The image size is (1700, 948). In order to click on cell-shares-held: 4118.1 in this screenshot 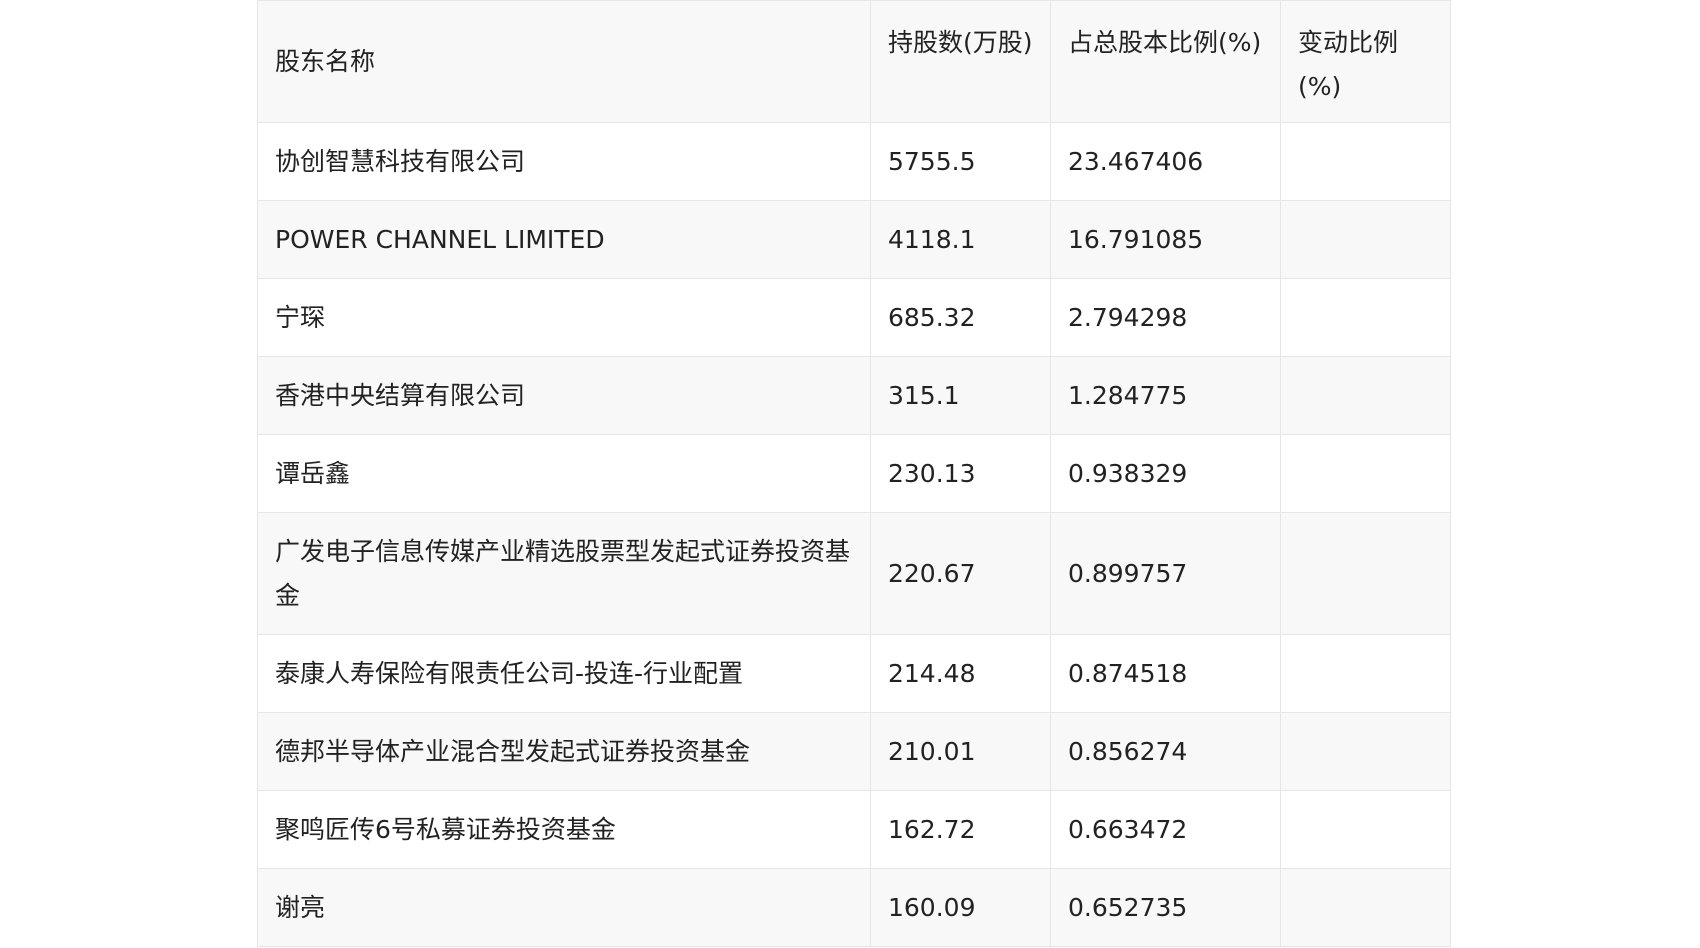, I will do `click(960, 239)`.